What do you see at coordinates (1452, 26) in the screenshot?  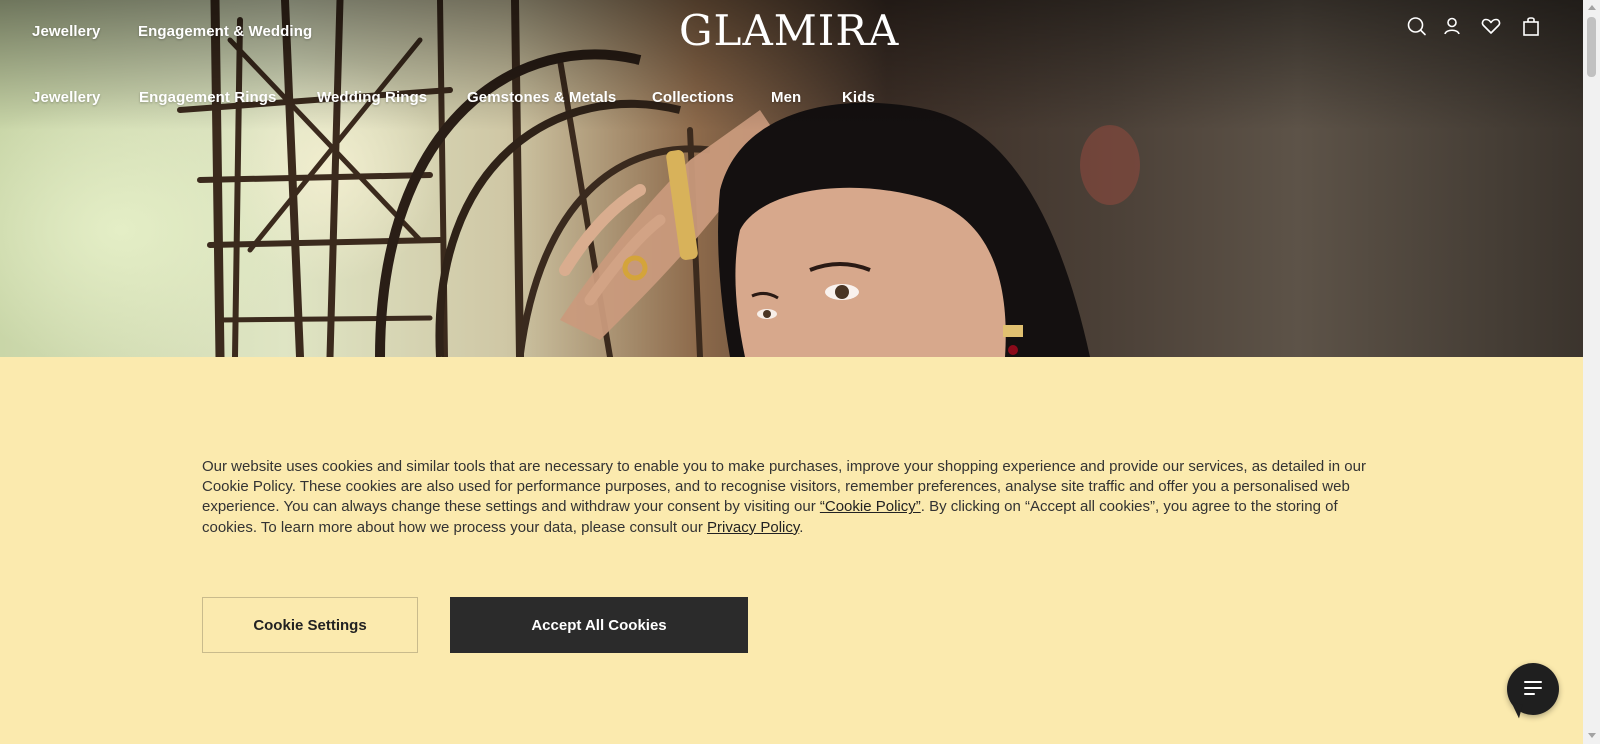 I see `account-icon` at bounding box center [1452, 26].